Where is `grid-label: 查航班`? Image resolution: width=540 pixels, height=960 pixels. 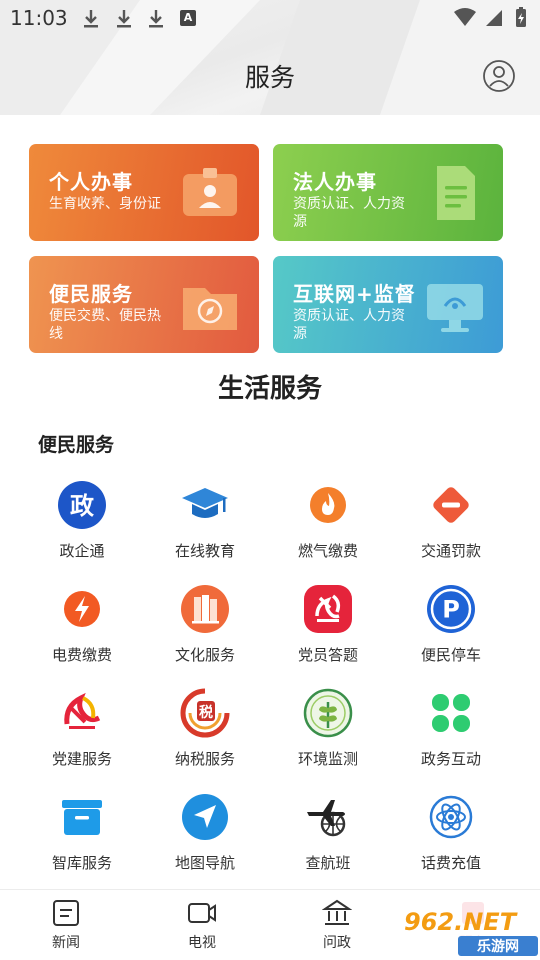 grid-label: 查航班 is located at coordinates (328, 863).